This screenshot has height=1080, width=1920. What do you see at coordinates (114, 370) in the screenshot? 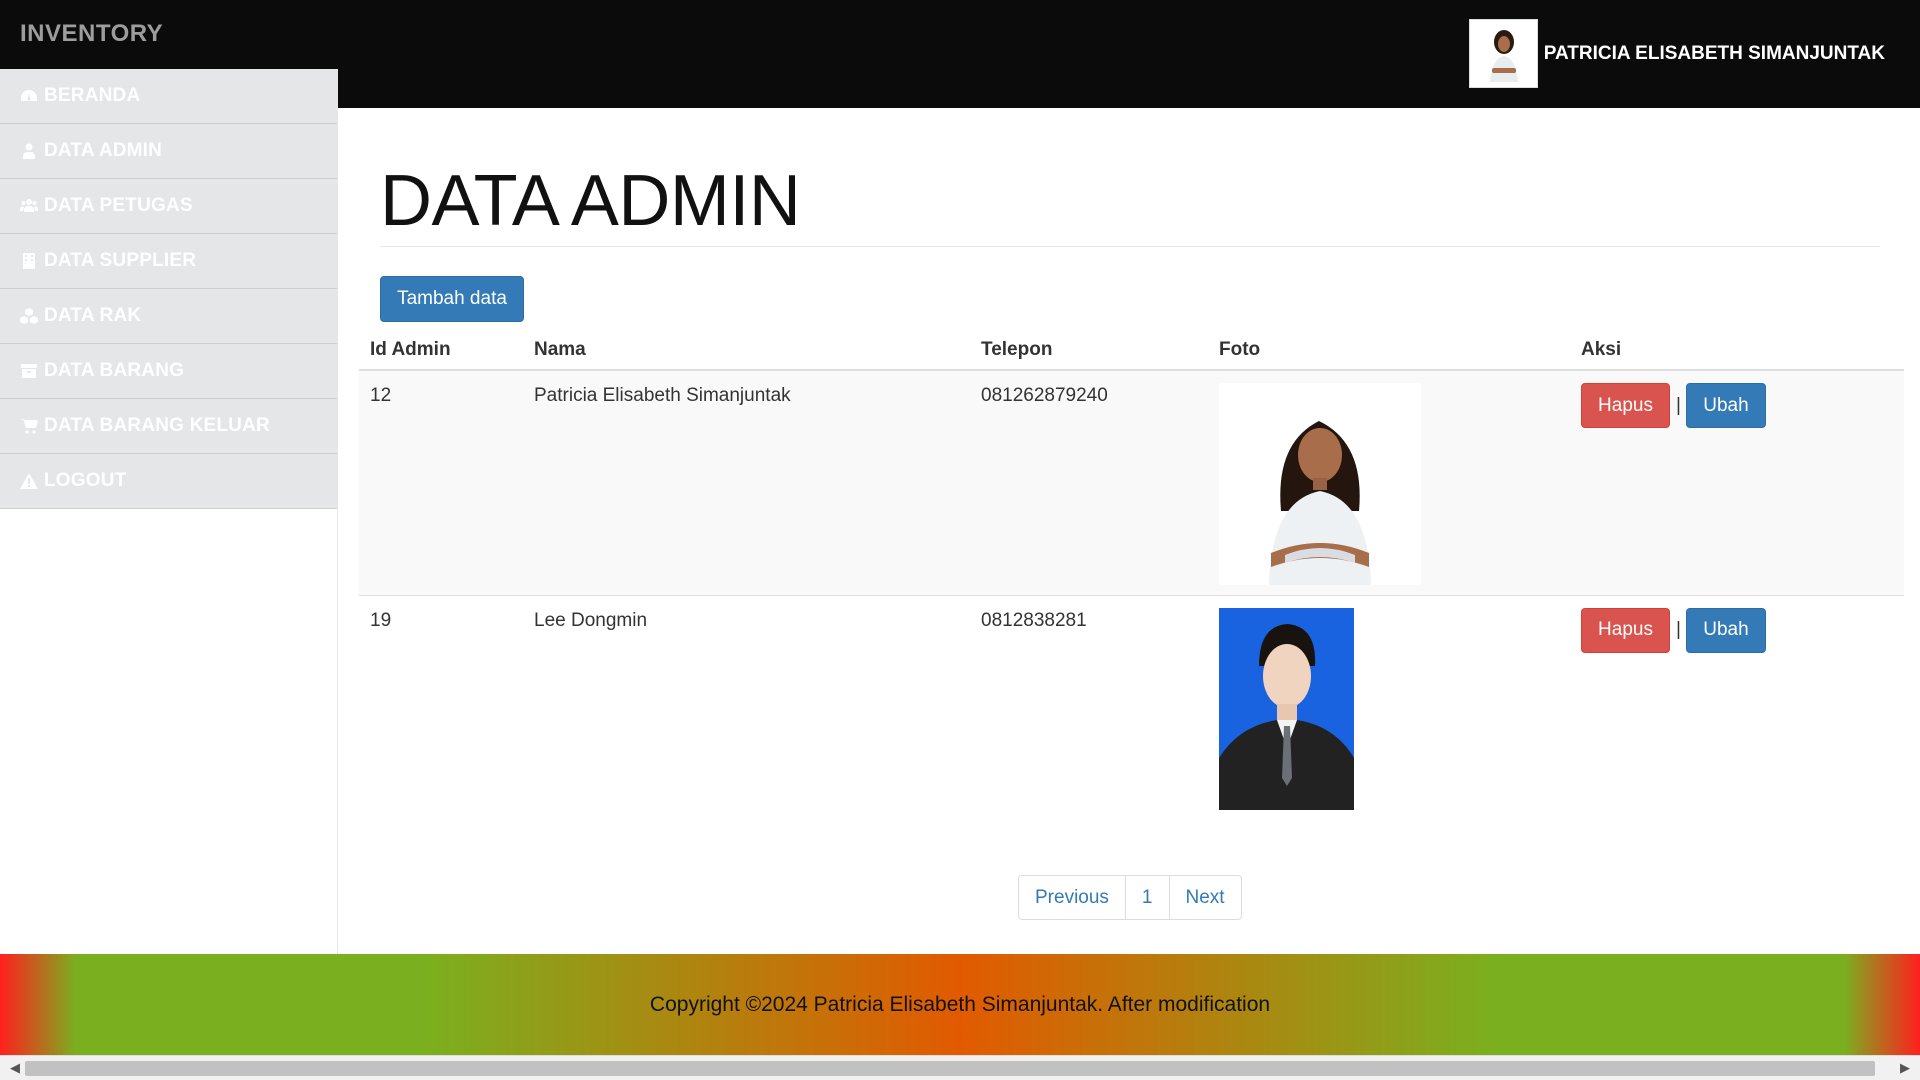
I see `sidebar-item-label: DATA BARANG` at bounding box center [114, 370].